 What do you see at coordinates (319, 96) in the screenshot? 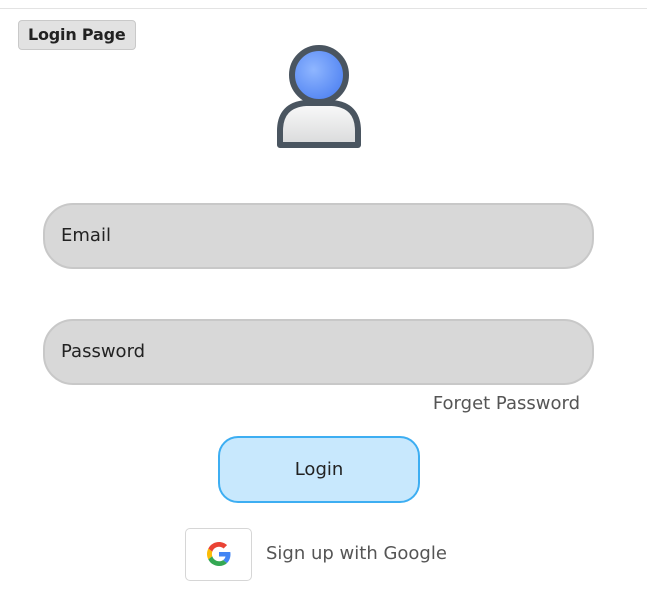
I see `user-avatar-icon` at bounding box center [319, 96].